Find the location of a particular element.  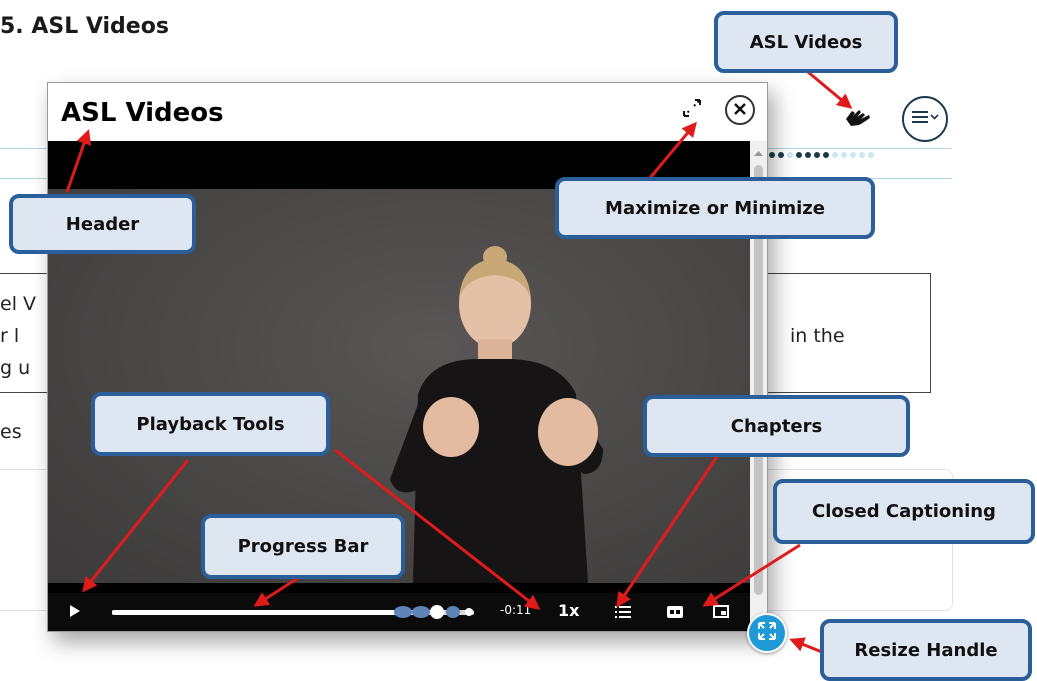

chapters-list-icon is located at coordinates (623, 612).